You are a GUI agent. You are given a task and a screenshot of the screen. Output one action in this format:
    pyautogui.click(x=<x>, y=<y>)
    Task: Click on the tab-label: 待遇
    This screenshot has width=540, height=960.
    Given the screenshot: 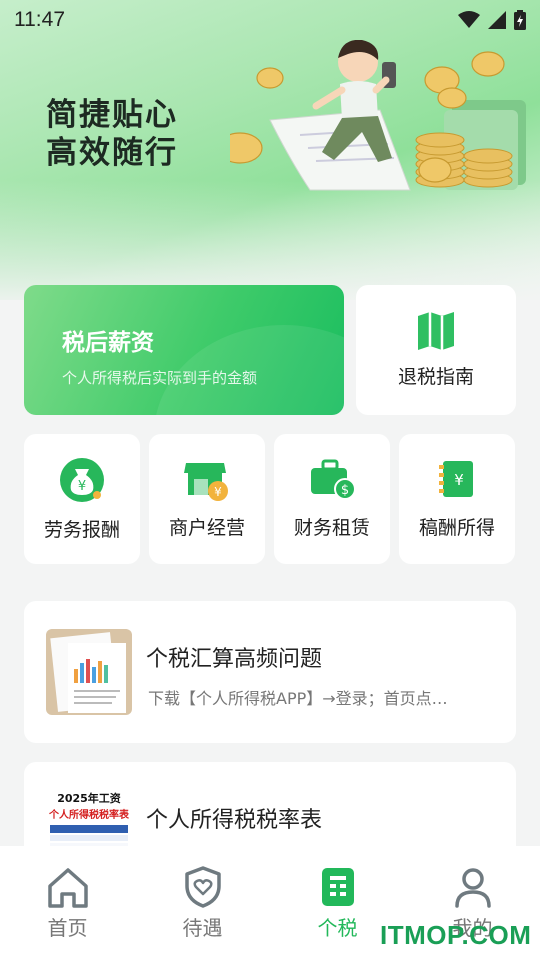 What is the action you would take?
    pyautogui.click(x=202, y=928)
    